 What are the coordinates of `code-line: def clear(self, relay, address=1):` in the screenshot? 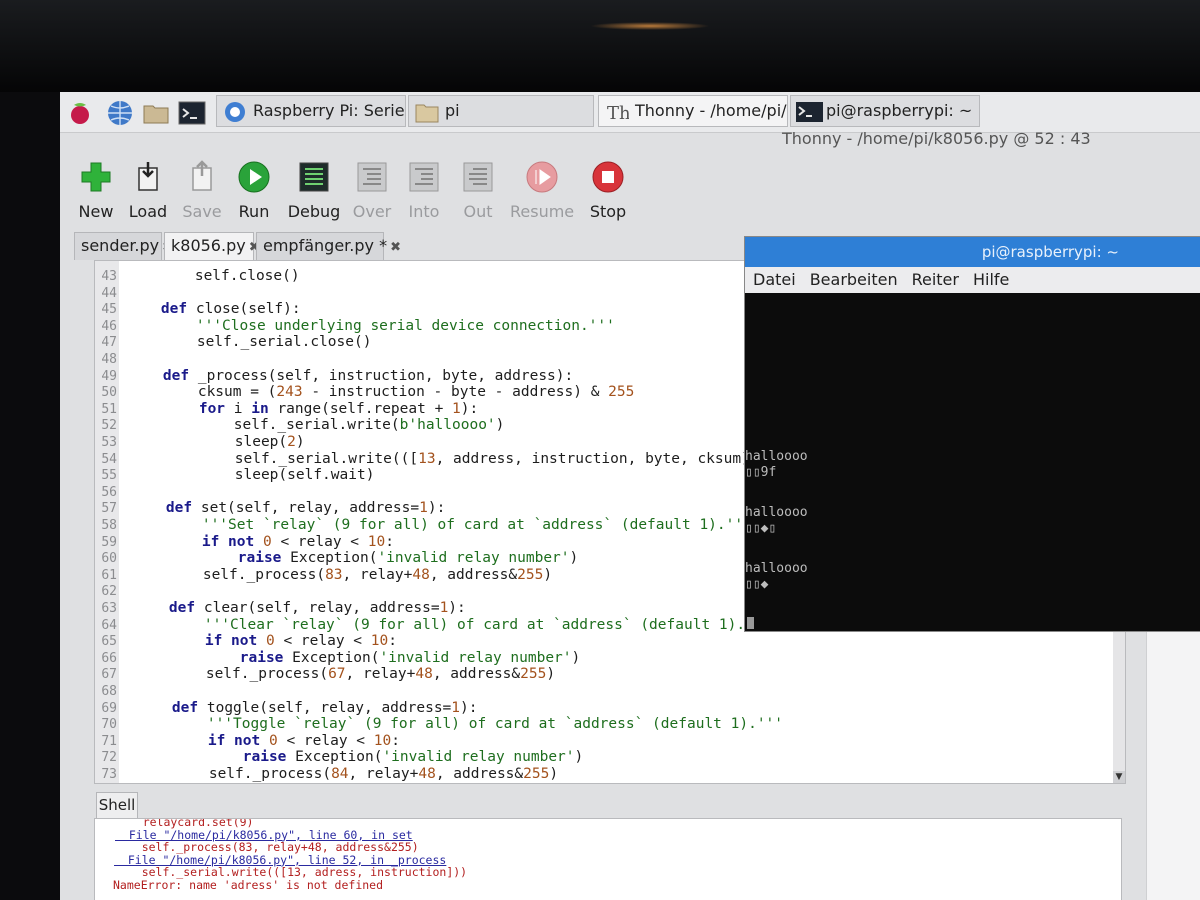 It's located at (317, 608).